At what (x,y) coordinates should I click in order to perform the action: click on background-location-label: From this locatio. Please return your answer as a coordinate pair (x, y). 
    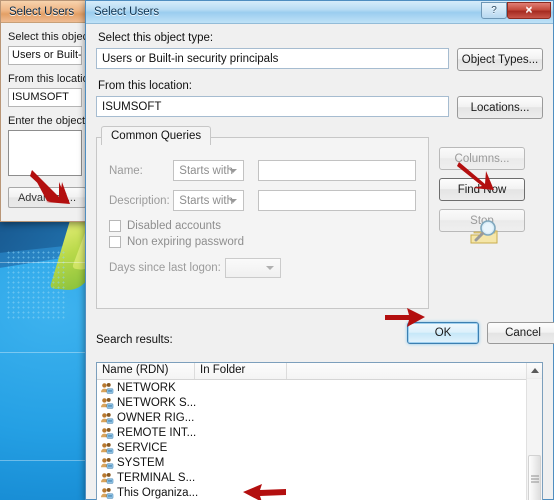
    Looking at the image, I should click on (48, 79).